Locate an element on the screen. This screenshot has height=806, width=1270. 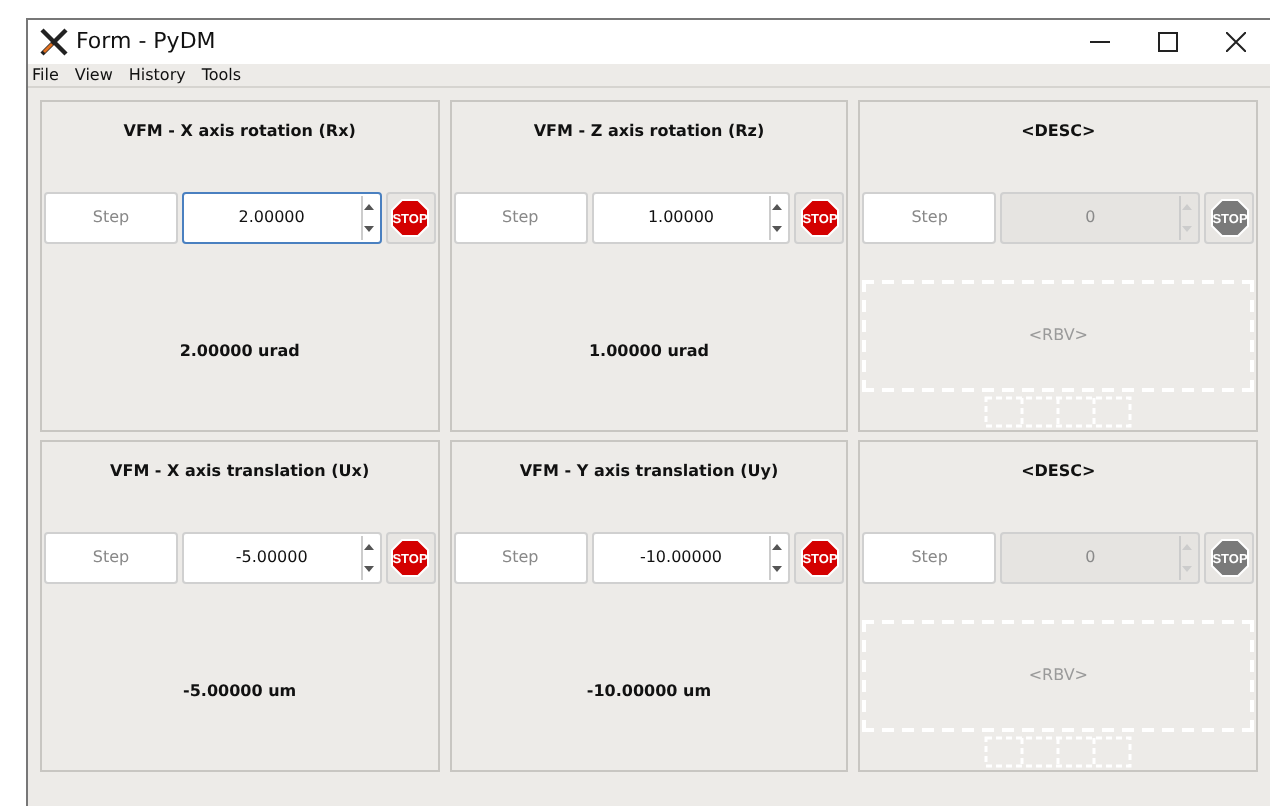
window-title: Form - PyDM is located at coordinates (146, 41).